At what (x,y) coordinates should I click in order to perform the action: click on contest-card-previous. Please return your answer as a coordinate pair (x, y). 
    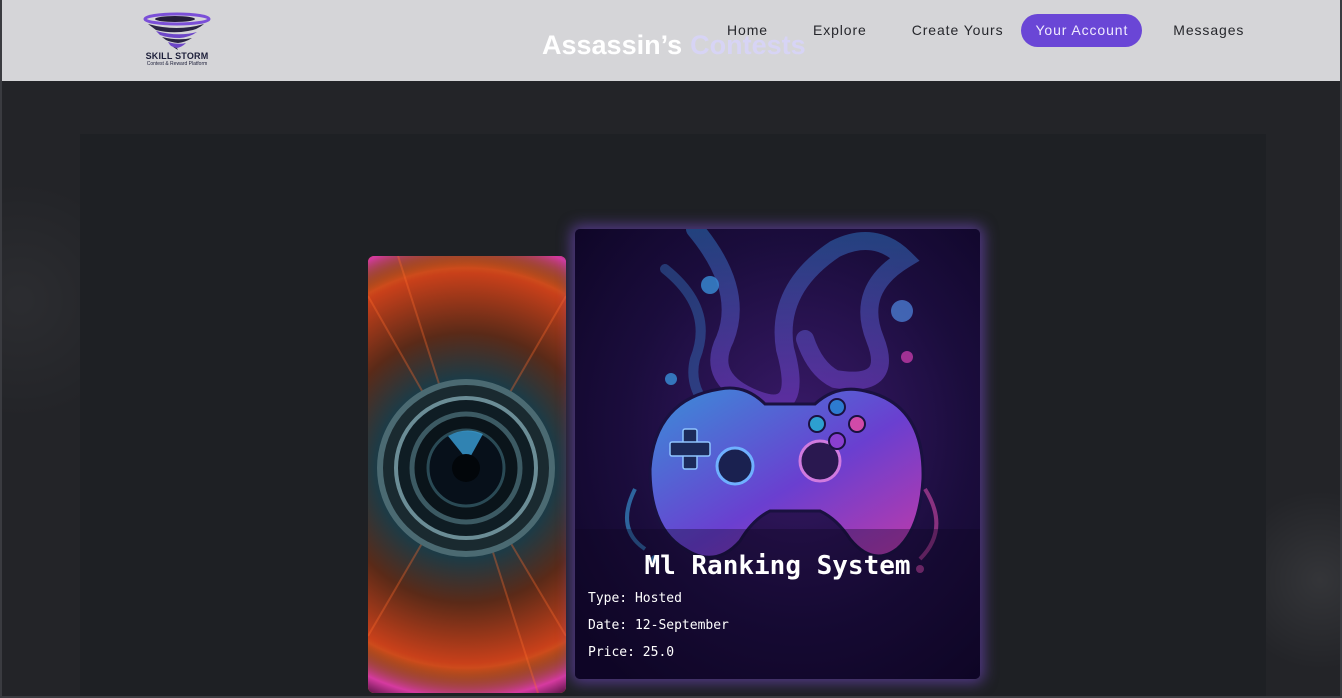
    Looking at the image, I should click on (467, 474).